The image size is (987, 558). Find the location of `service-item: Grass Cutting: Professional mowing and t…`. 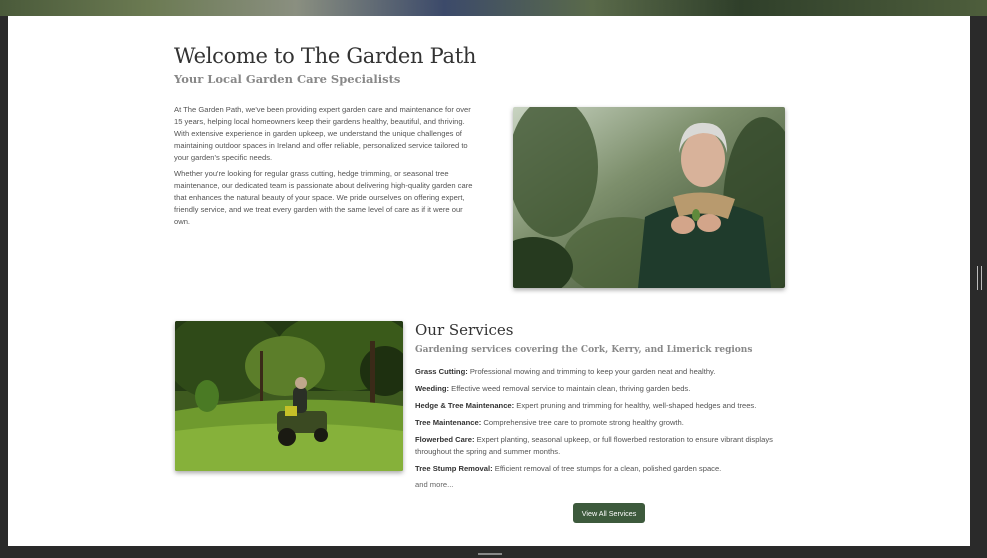

service-item: Grass Cutting: Professional mowing and t… is located at coordinates (605, 372).